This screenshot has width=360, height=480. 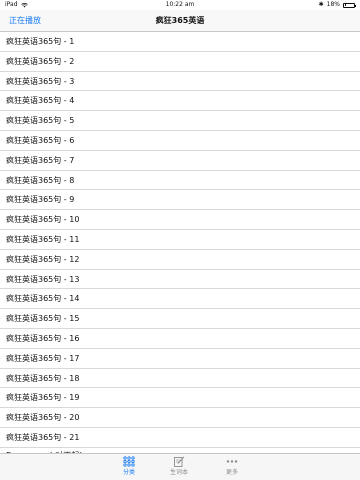 What do you see at coordinates (129, 461) in the screenshot?
I see `grid-icon` at bounding box center [129, 461].